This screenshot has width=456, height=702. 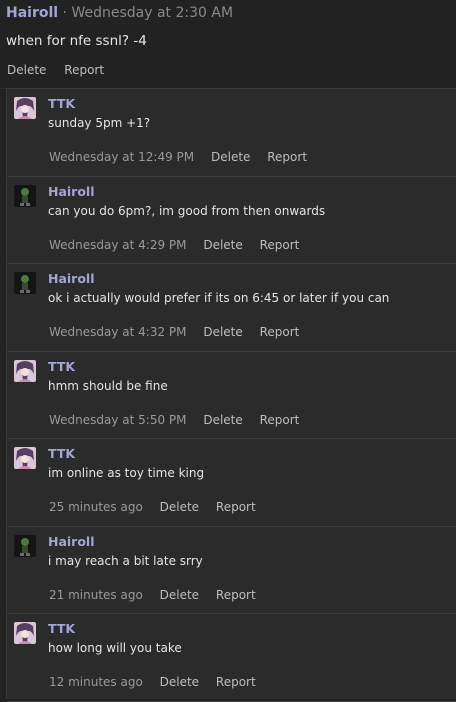 What do you see at coordinates (121, 157) in the screenshot?
I see `comment-time: Wednesday at 12:49 PM` at bounding box center [121, 157].